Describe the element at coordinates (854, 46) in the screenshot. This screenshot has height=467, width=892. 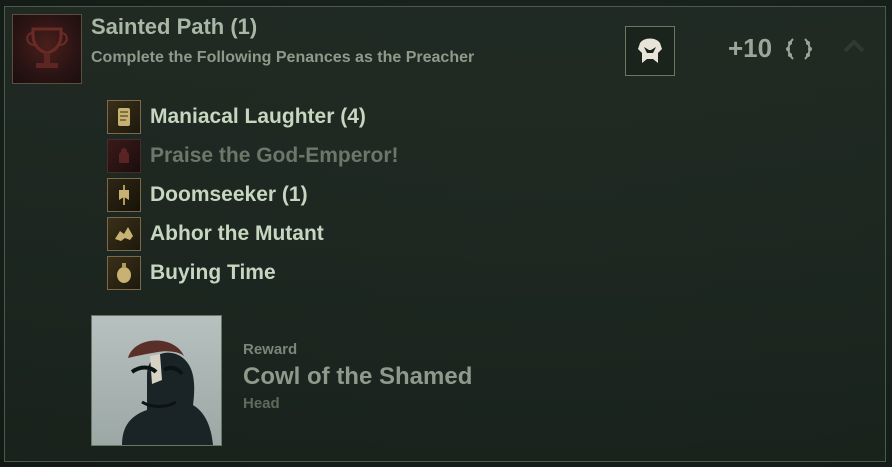
I see `chevron-up-icon` at that location.